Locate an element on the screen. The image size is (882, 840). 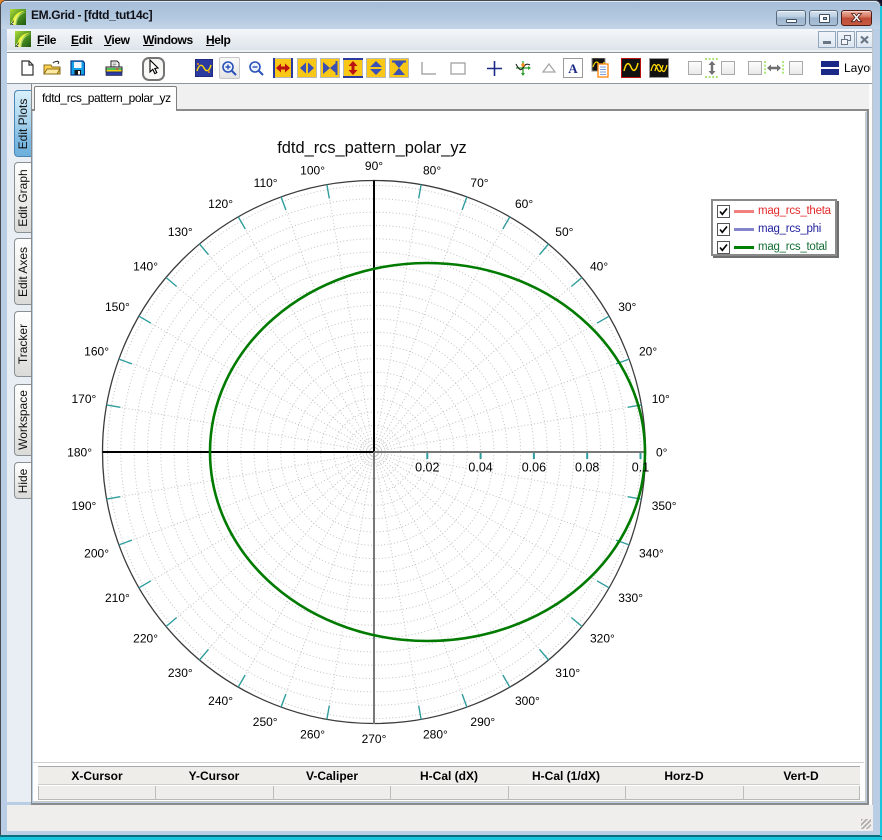
svg-text: 190° is located at coordinates (83, 506).